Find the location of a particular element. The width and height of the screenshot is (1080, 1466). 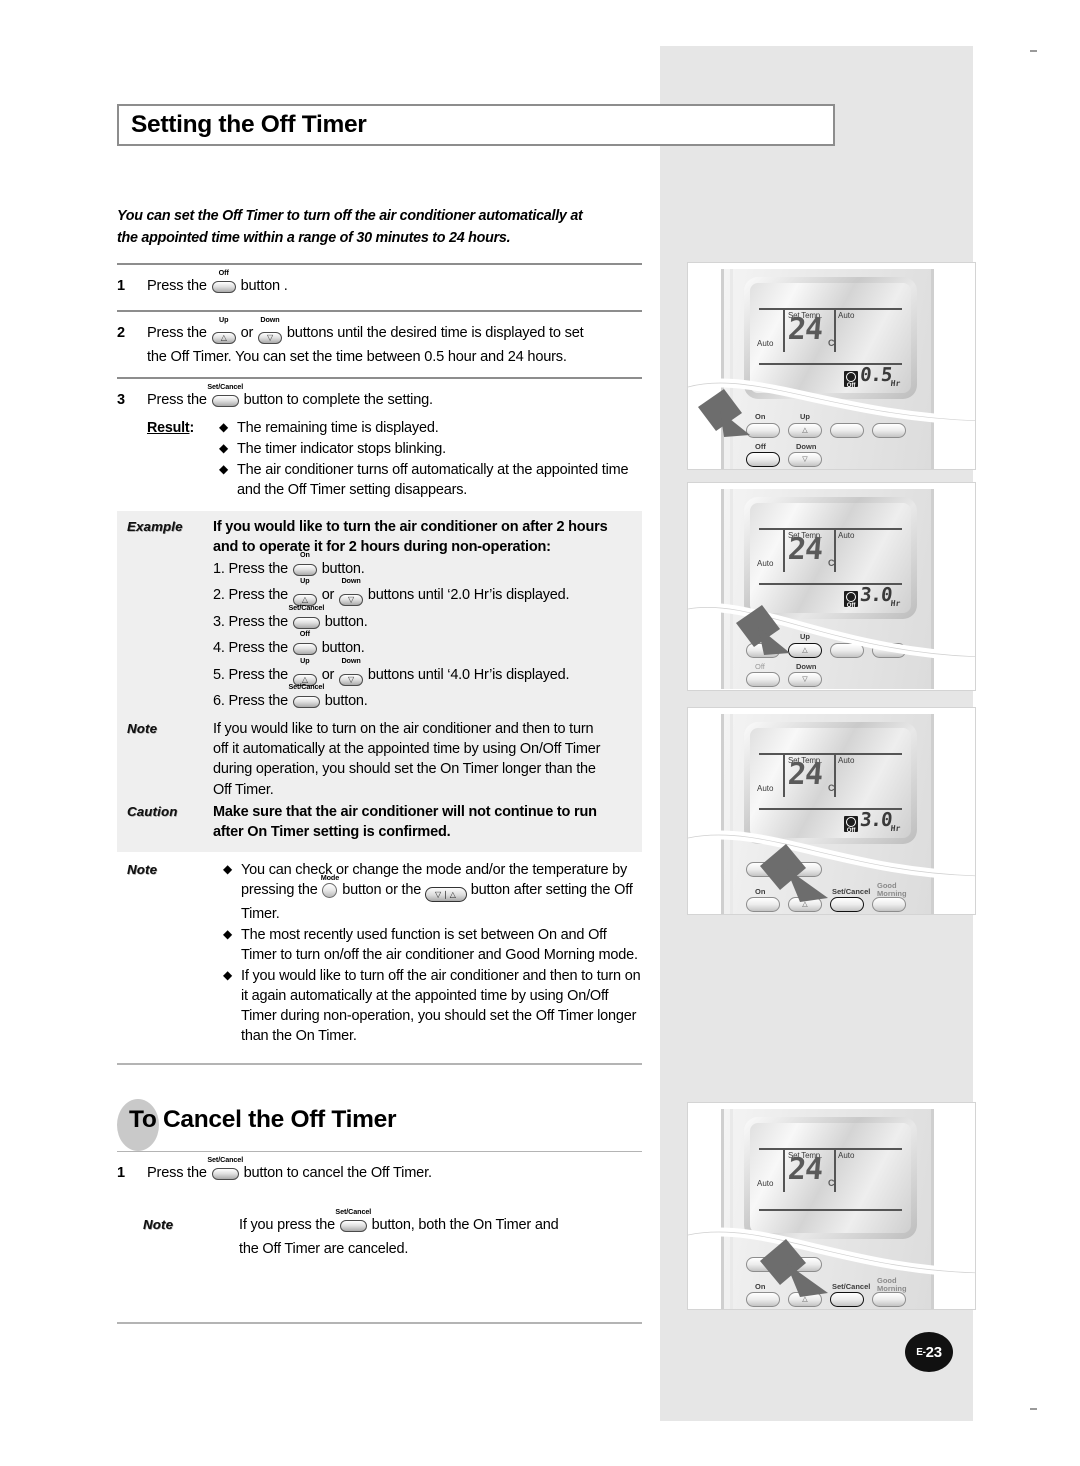

lcd-auto-fan-label: Auto is located at coordinates (765, 563).